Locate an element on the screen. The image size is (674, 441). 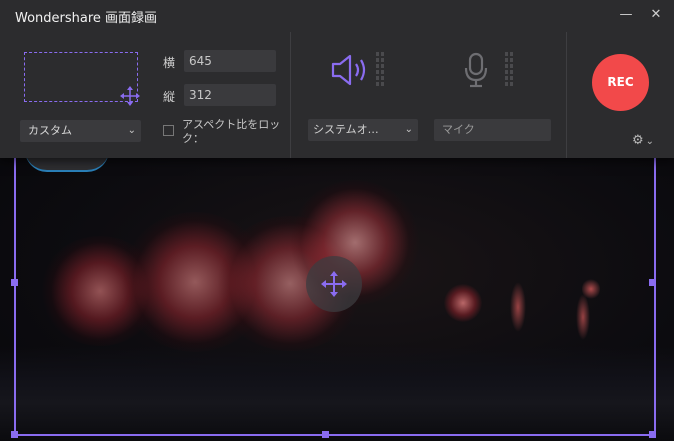
system-audio-level-meter is located at coordinates (380, 69).